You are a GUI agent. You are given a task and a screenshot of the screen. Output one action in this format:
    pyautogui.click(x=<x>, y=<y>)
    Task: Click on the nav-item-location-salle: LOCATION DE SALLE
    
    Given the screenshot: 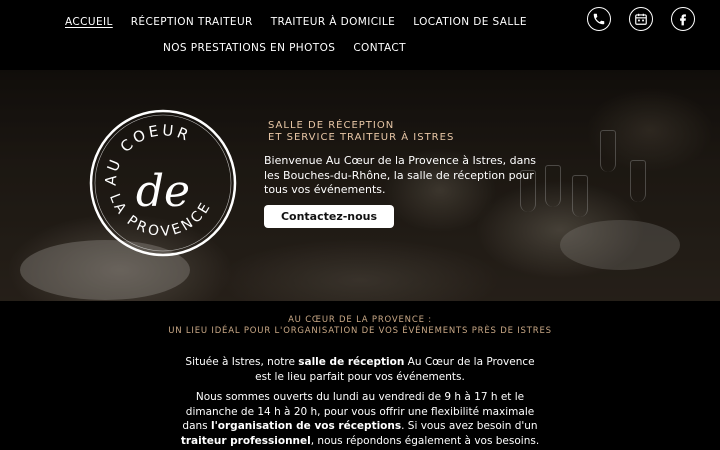 What is the action you would take?
    pyautogui.click(x=470, y=22)
    